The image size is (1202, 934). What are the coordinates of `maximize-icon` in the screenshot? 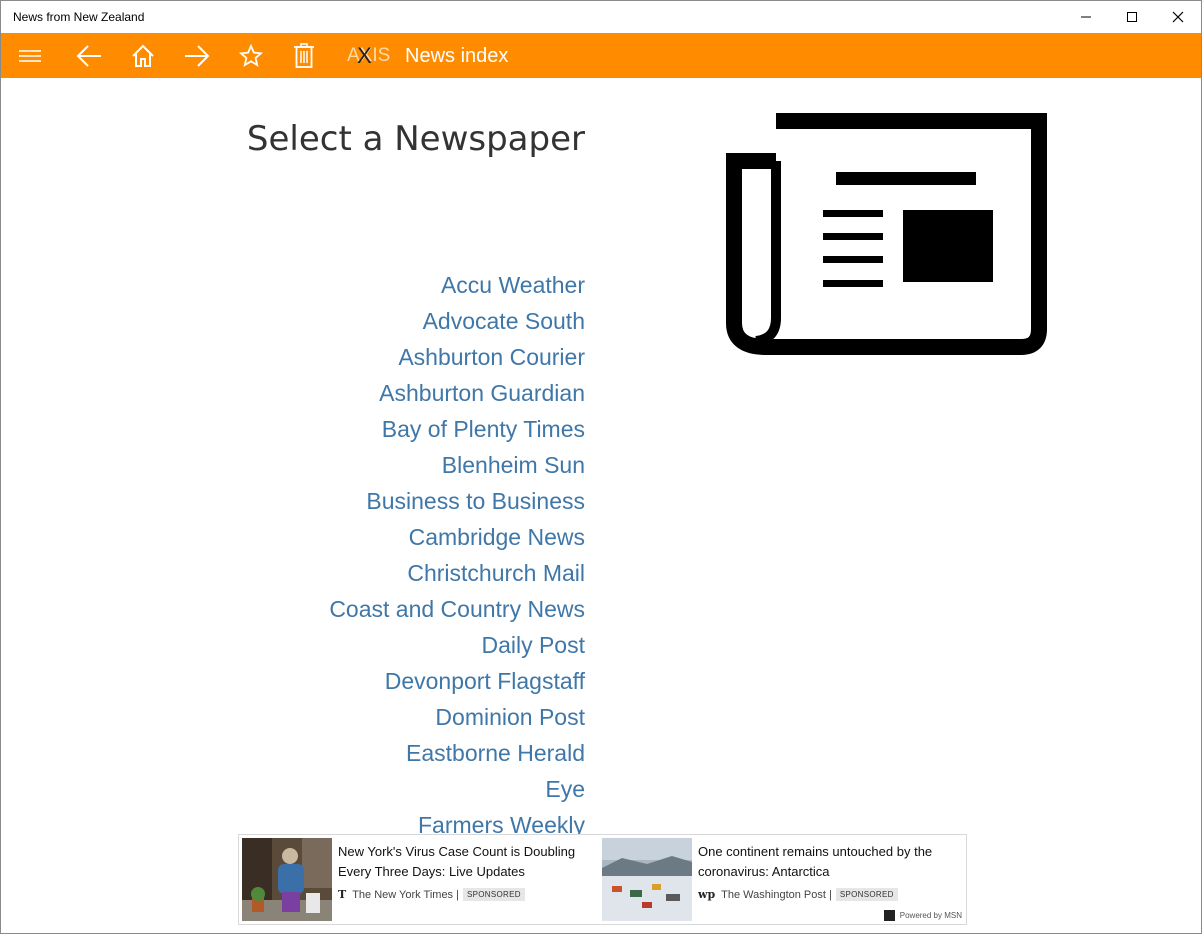 It's located at (1132, 17).